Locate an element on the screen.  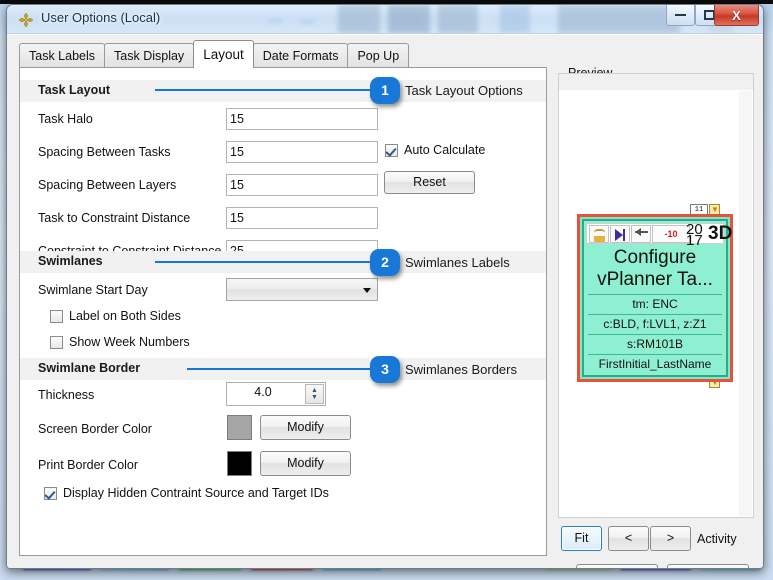
tab-task-display: Task Display is located at coordinates (149, 55).